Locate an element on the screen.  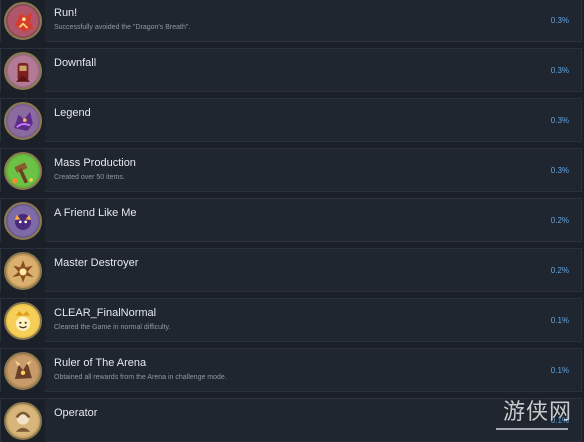
achievement-name: A Friend Like Me is located at coordinates (95, 213).